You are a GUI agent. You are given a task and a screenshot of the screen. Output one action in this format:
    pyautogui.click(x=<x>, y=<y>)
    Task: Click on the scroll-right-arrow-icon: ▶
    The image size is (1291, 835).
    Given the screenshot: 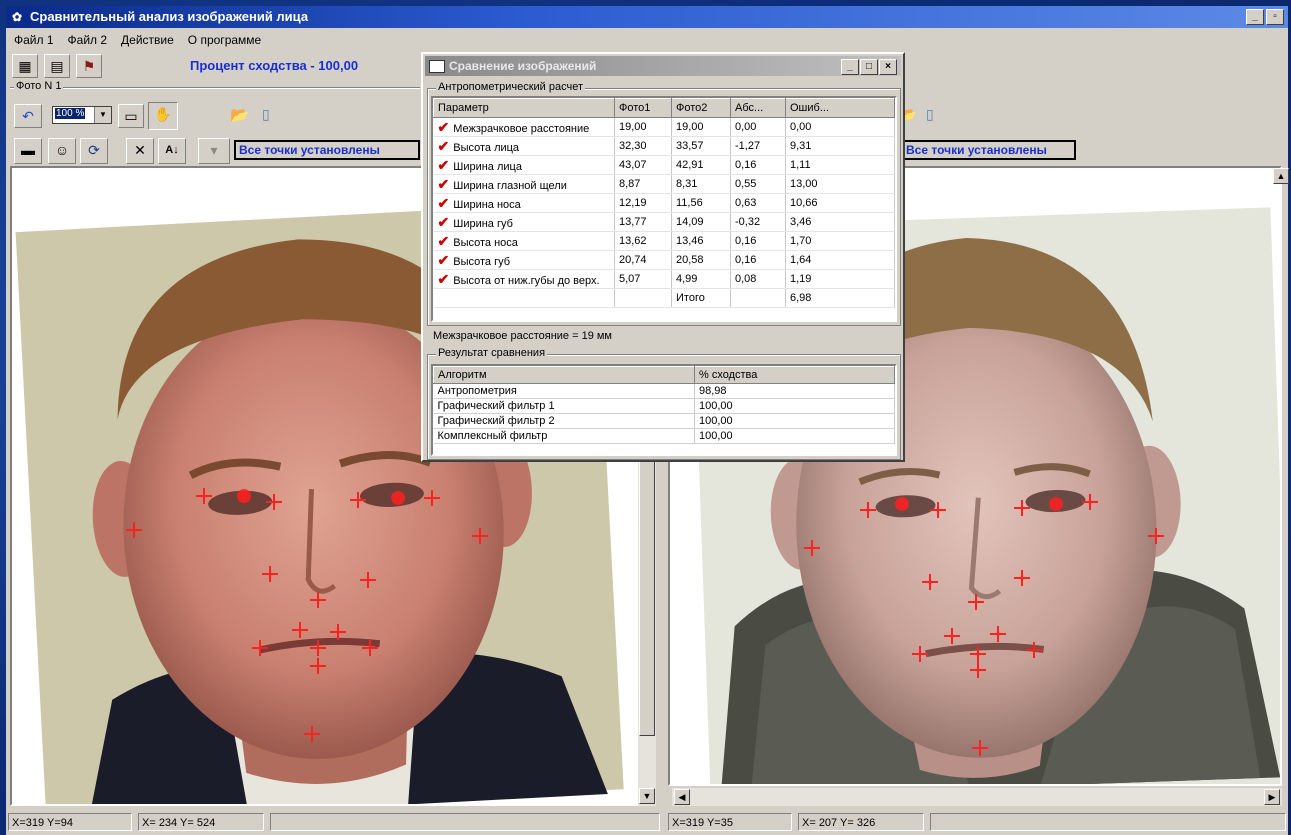 What is the action you would take?
    pyautogui.click(x=1272, y=797)
    